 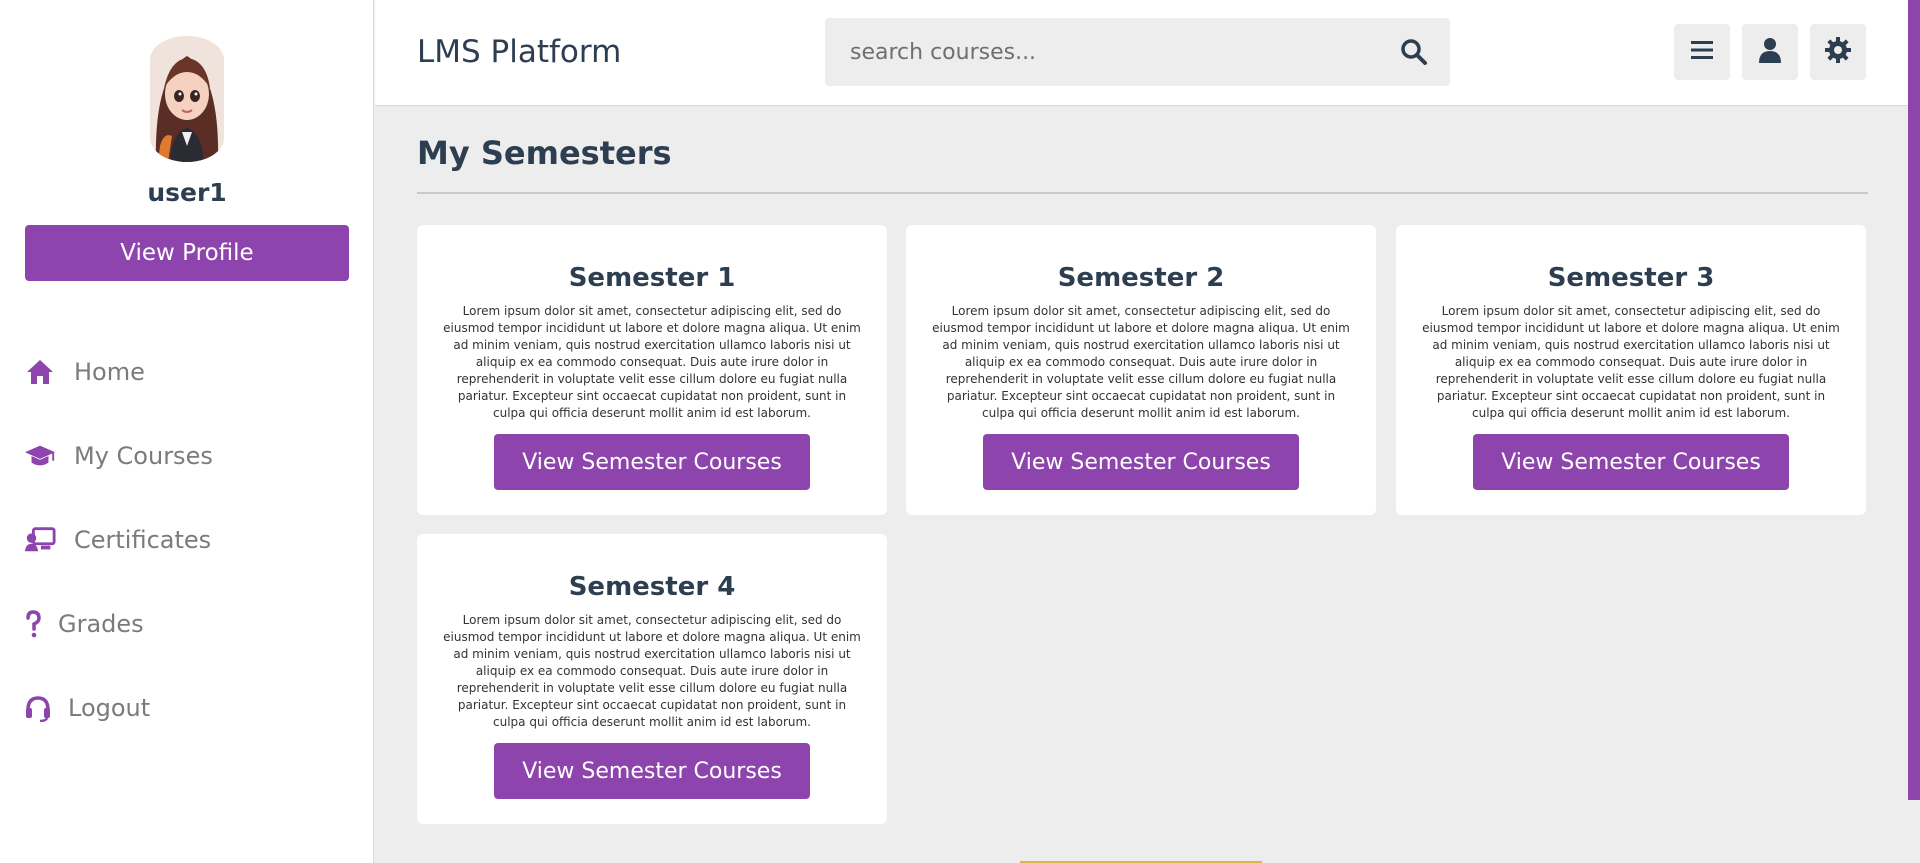 What do you see at coordinates (519, 52) in the screenshot?
I see `app-title: LMS Platform` at bounding box center [519, 52].